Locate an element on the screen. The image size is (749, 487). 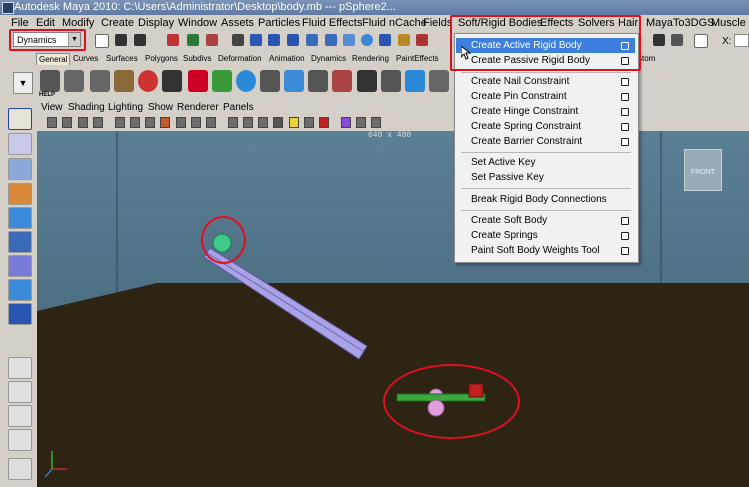
panel-menu-show: Show is located at coordinates (160, 107).